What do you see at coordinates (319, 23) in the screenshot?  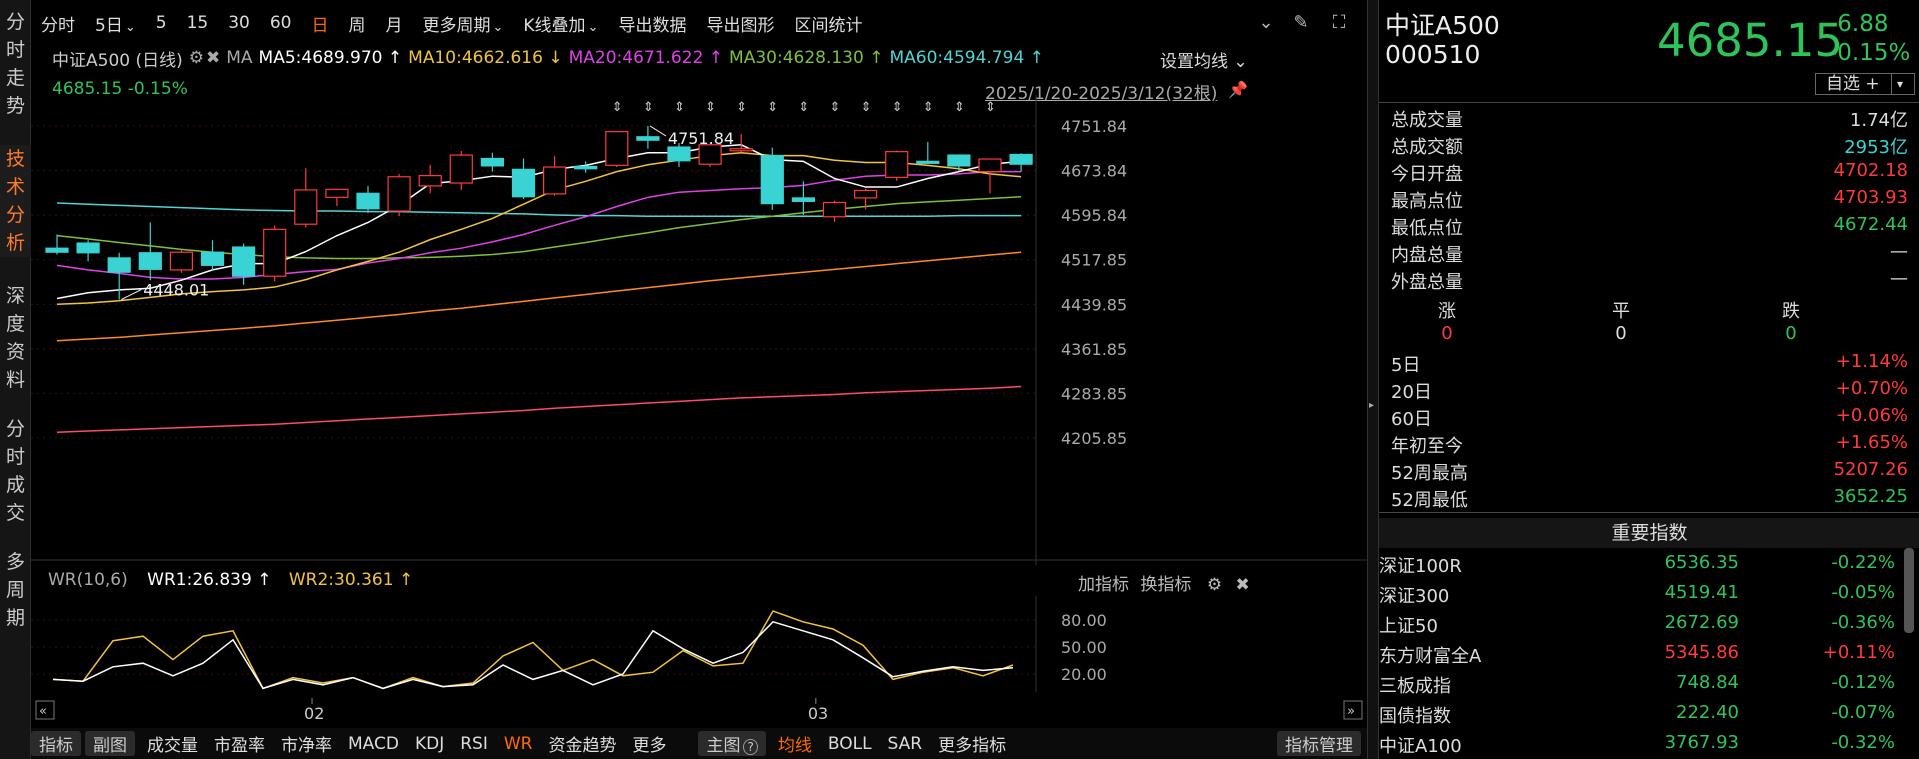 I see `toolbar-item-6: 日` at bounding box center [319, 23].